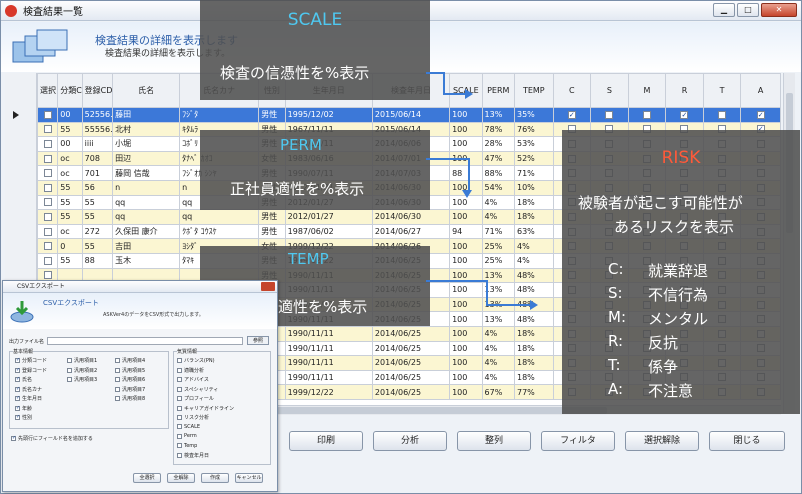  What do you see at coordinates (52, 438) in the screenshot?
I see `header-row-option: ✓ 先頭行にフィールド名を追加する` at bounding box center [52, 438].